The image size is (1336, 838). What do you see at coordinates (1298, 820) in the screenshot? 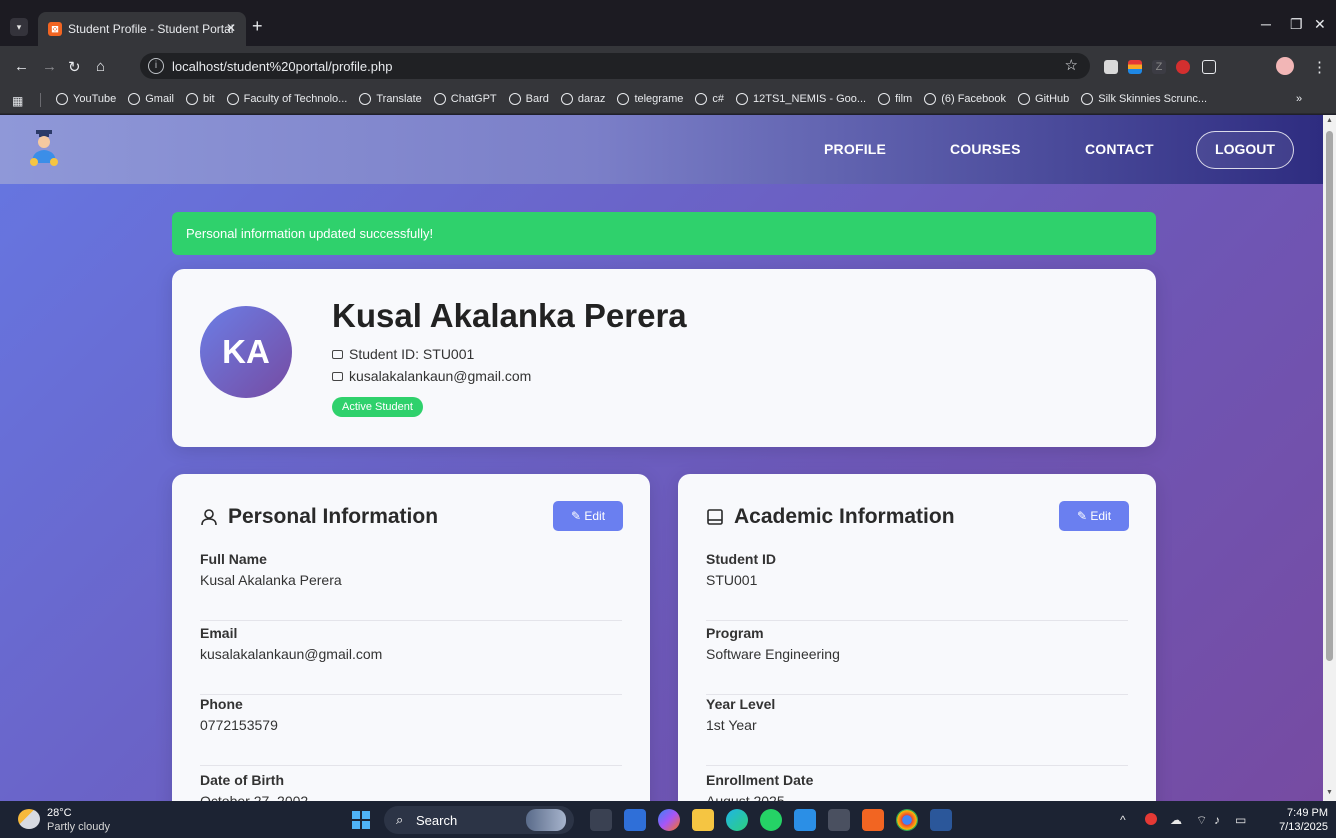
I see `system-clock: 7:49 PM 7/13/2025` at bounding box center [1298, 820].